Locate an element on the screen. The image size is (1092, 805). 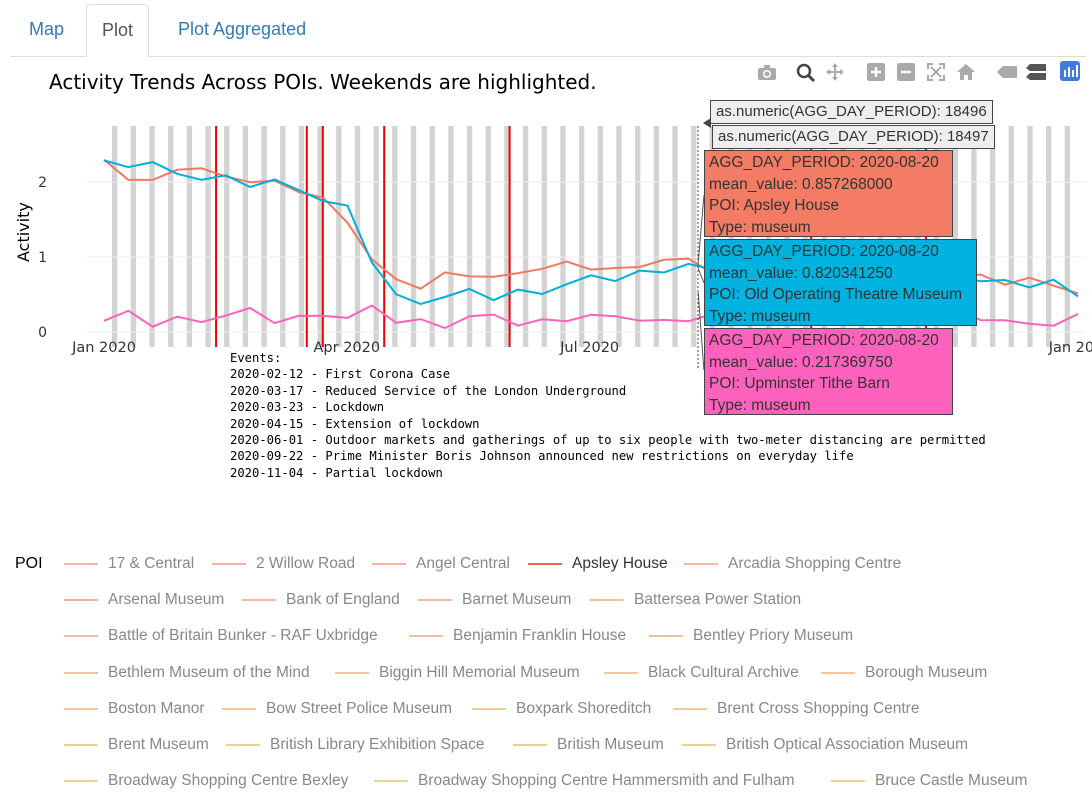
legend-item: British Optical Association Museum is located at coordinates (825, 746).